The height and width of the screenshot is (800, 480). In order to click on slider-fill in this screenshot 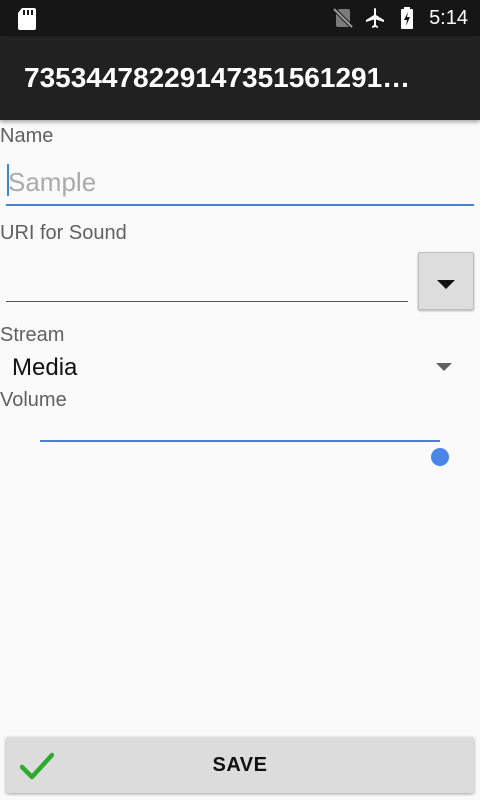, I will do `click(240, 441)`.